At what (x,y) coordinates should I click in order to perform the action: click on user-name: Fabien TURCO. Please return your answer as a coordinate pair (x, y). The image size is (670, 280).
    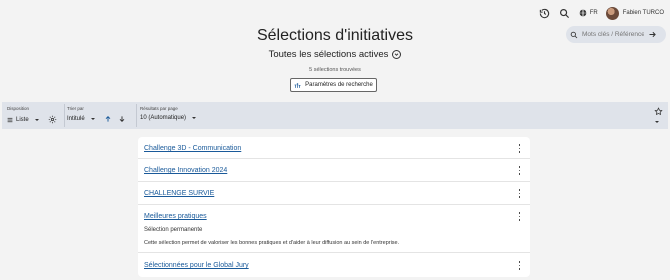
    Looking at the image, I should click on (643, 13).